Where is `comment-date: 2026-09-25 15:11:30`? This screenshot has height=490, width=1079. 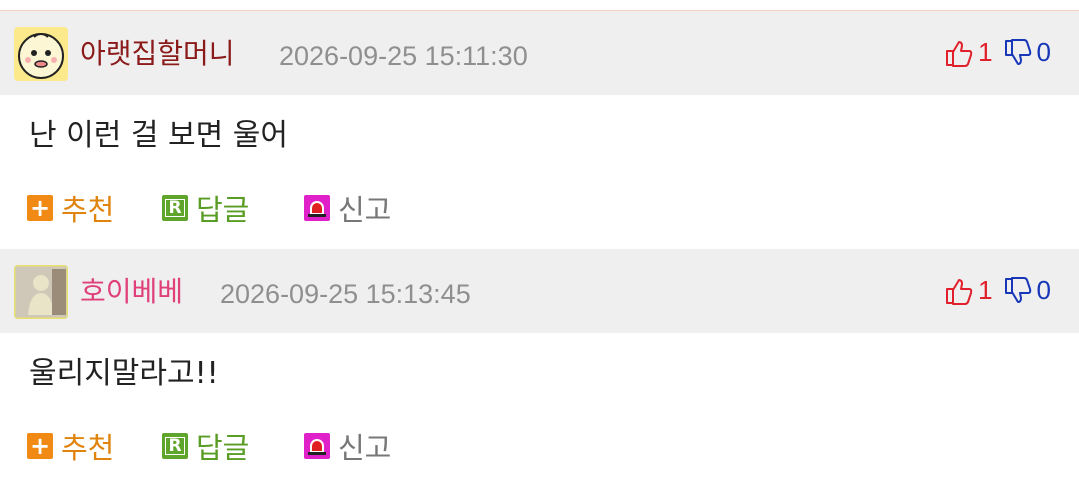
comment-date: 2026-09-25 15:11:30 is located at coordinates (403, 56).